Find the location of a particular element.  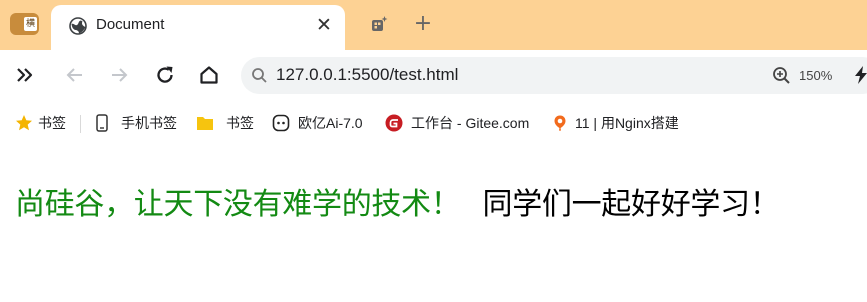

back-icon is located at coordinates (75, 75).